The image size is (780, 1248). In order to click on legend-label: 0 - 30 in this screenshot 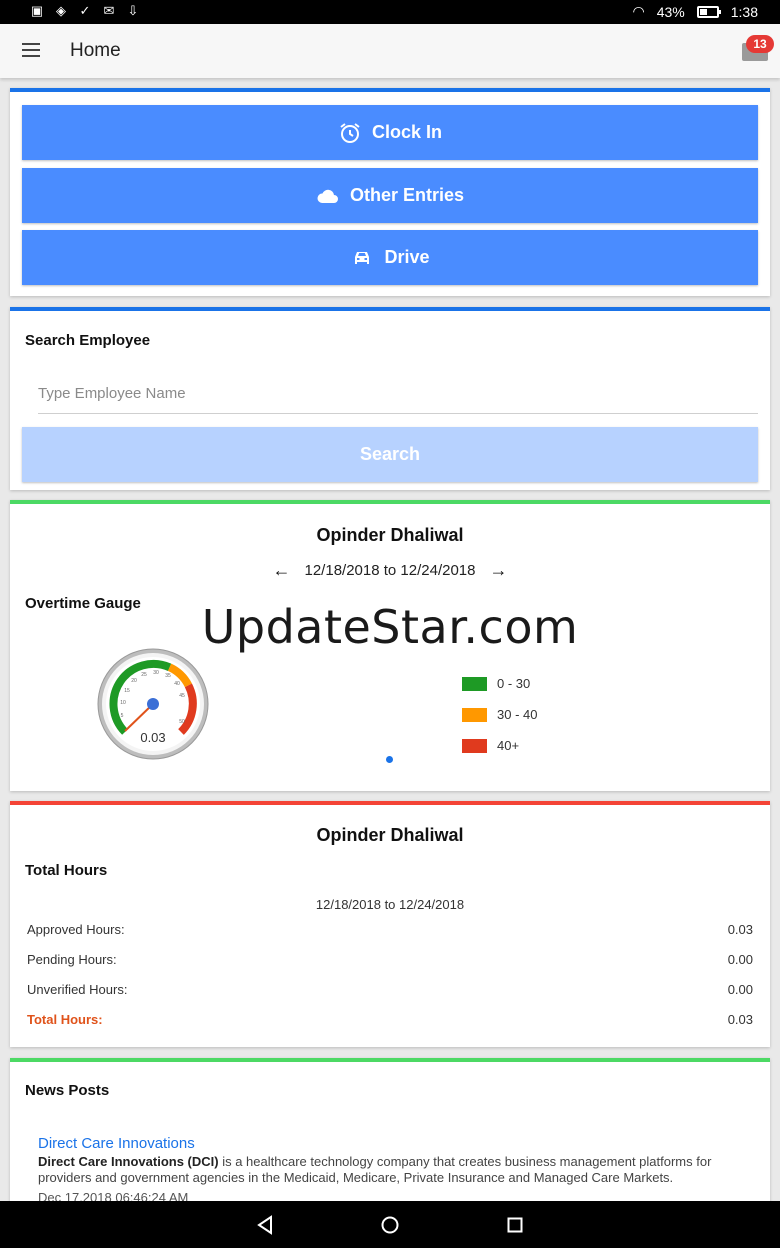, I will do `click(514, 683)`.